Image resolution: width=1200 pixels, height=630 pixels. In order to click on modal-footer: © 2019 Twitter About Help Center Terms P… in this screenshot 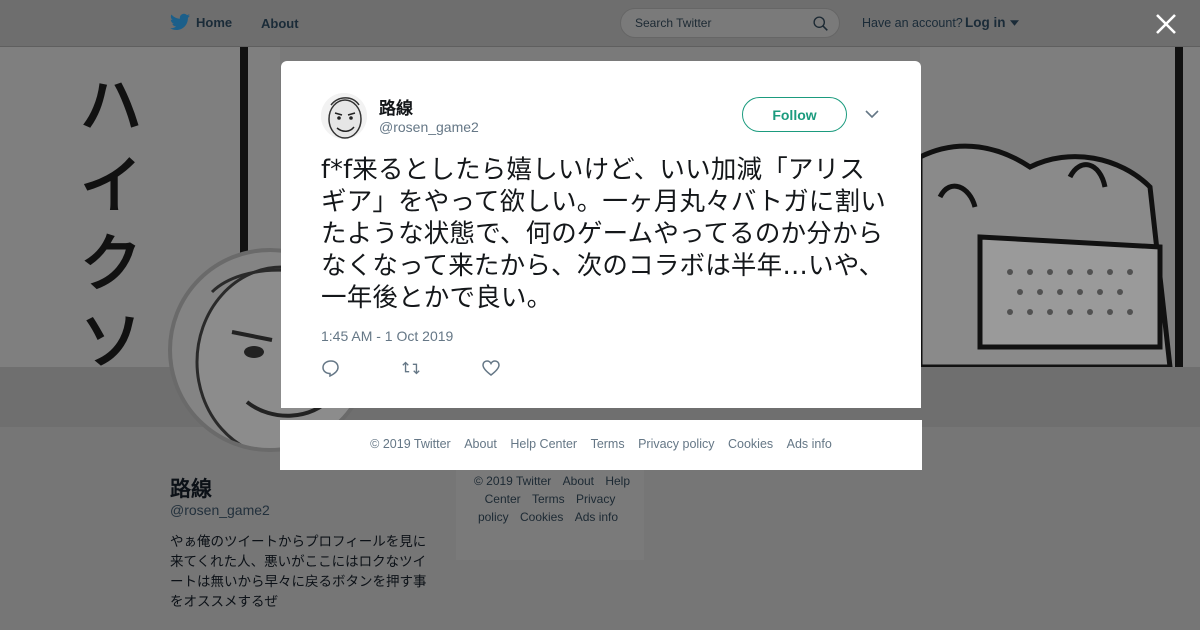, I will do `click(601, 445)`.